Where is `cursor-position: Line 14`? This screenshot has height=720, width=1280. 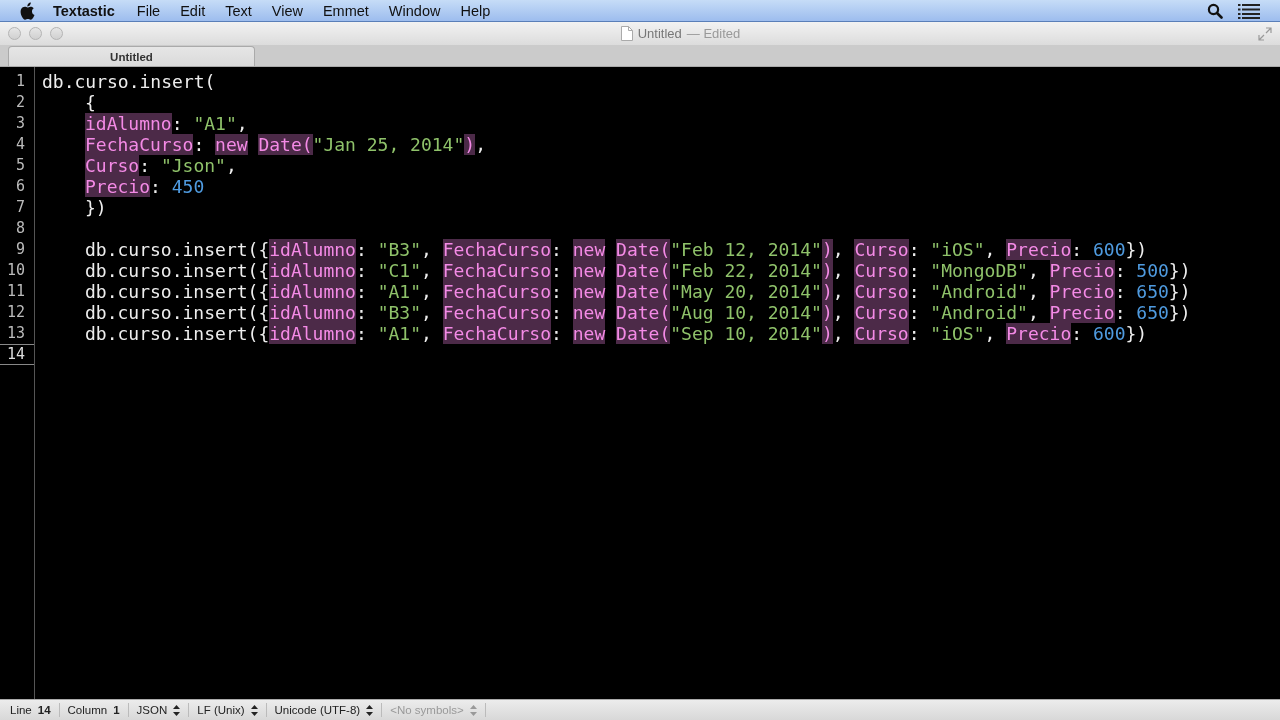
cursor-position: Line 14 is located at coordinates (31, 710).